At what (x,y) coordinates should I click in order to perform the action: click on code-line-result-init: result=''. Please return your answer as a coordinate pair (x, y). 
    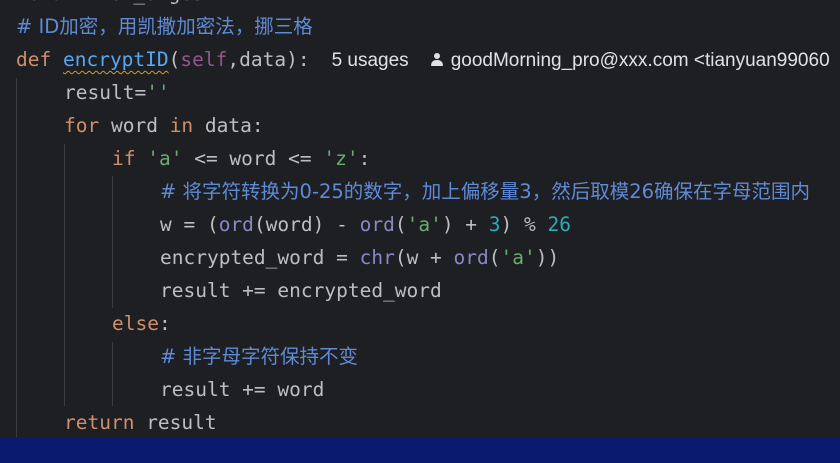
    Looking at the image, I should click on (117, 92).